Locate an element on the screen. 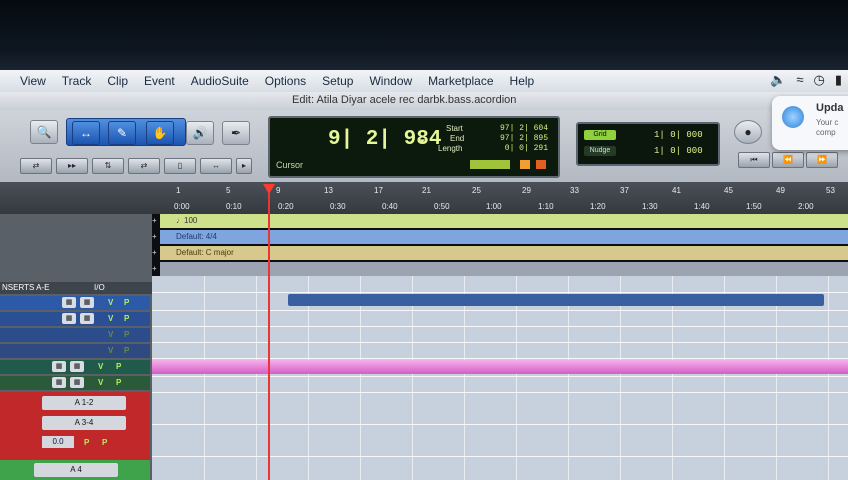 This screenshot has height=480, width=848. track-3-v-button: V is located at coordinates (110, 334).